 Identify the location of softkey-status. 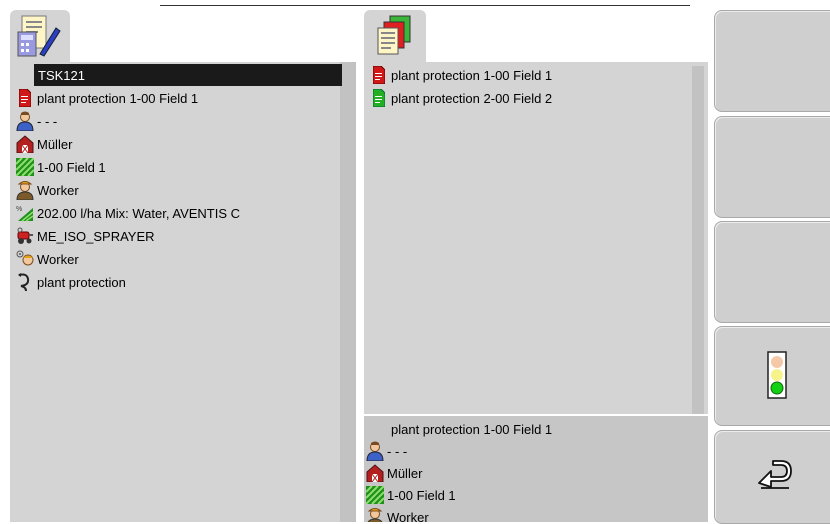
(772, 376).